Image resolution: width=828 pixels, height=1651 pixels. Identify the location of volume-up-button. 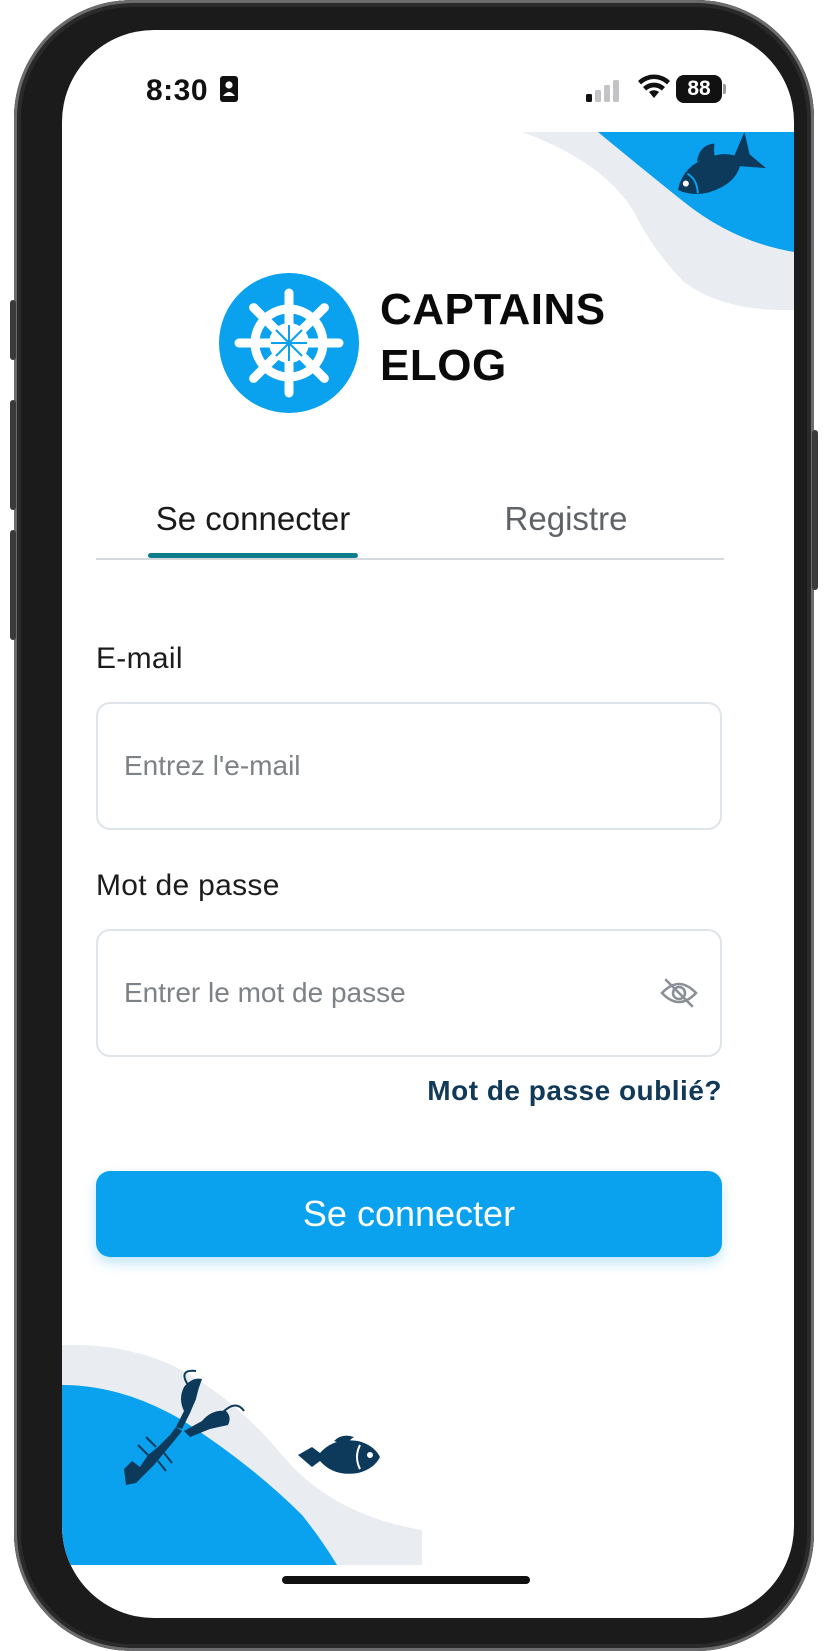
(13, 455).